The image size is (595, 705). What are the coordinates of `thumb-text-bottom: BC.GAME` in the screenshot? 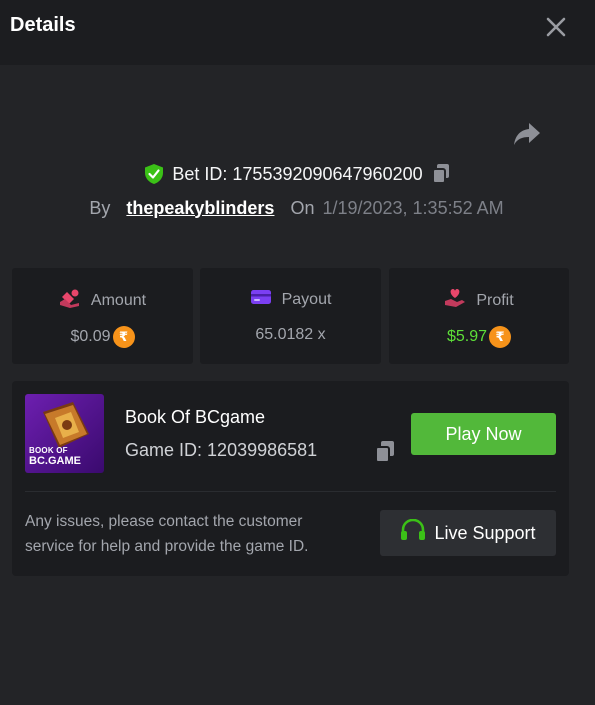 It's located at (55, 461).